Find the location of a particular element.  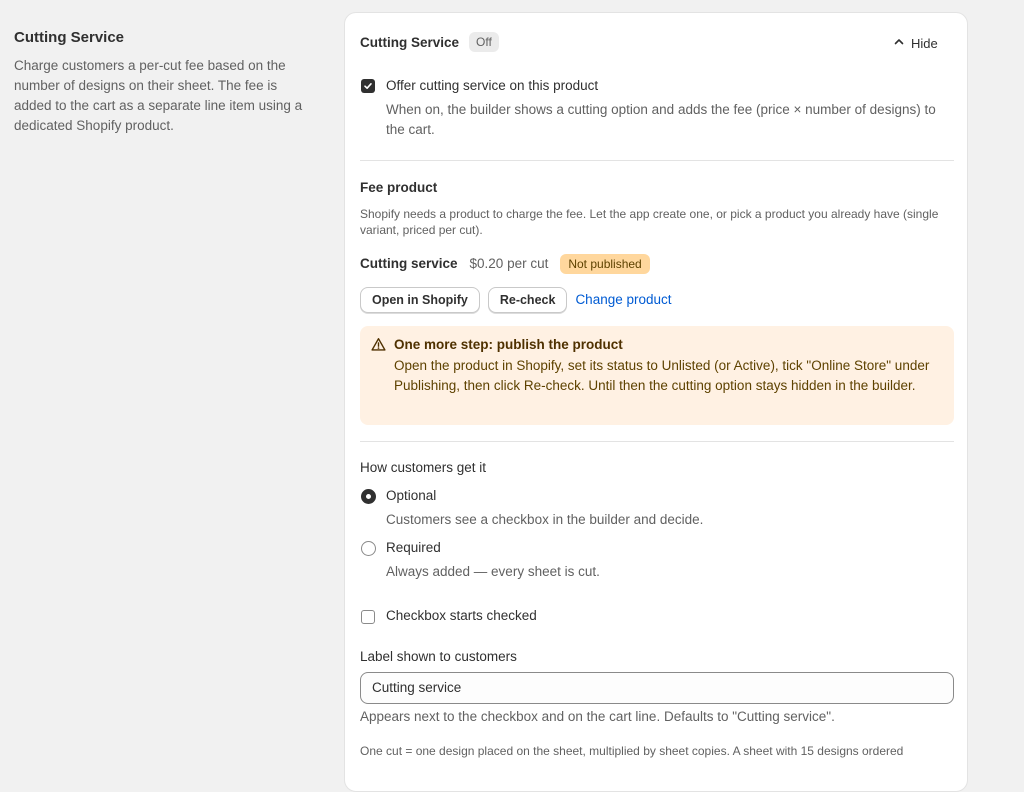

hide-button: Hide is located at coordinates (915, 43).